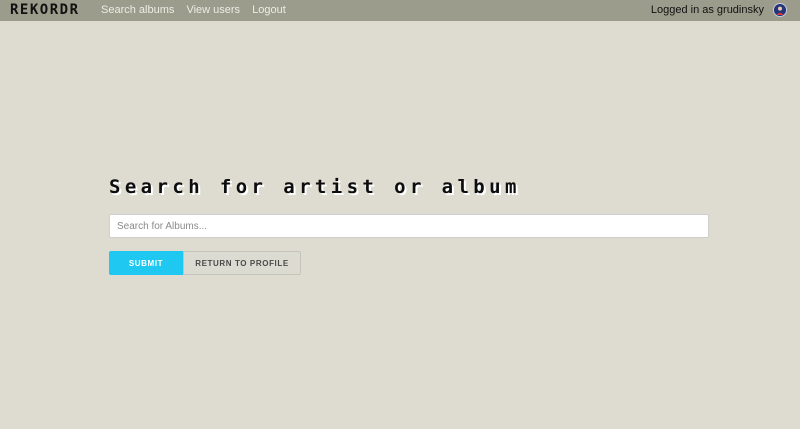 The image size is (800, 429). I want to click on nav-links: Search albums View users Logout, so click(198, 10).